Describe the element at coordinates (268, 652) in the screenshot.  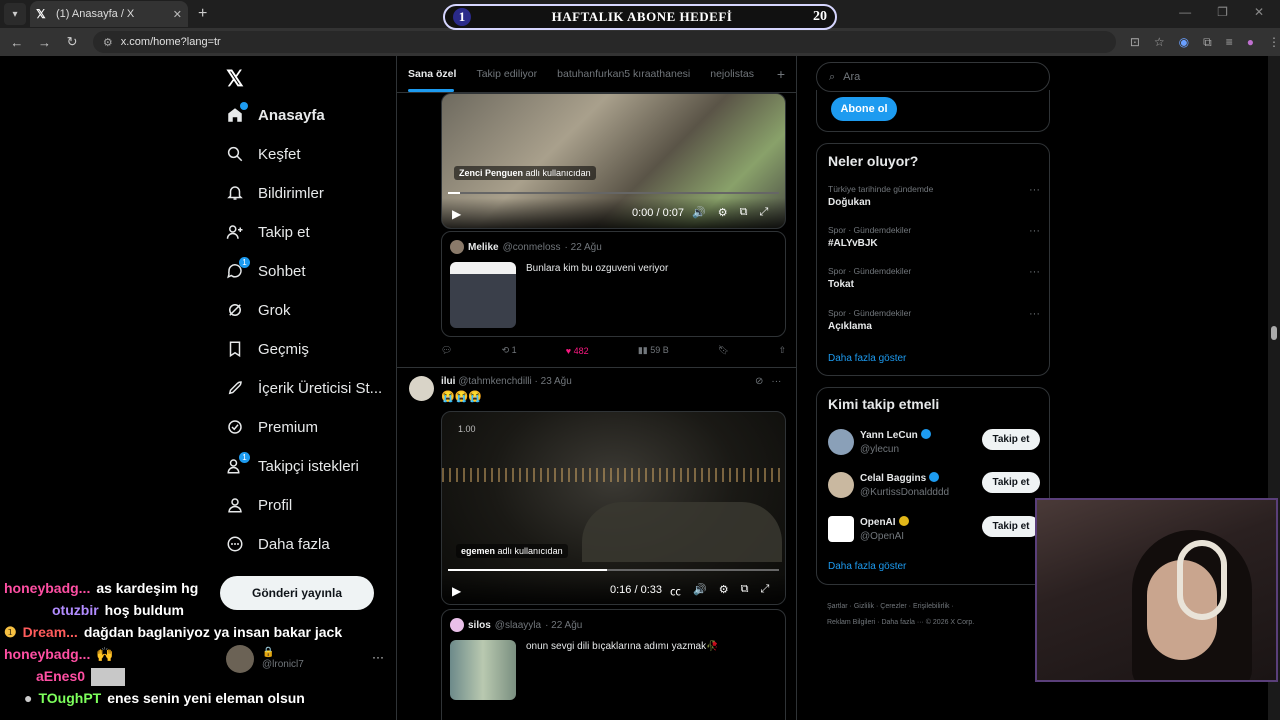
I see `lock-icon: 🔒` at that location.